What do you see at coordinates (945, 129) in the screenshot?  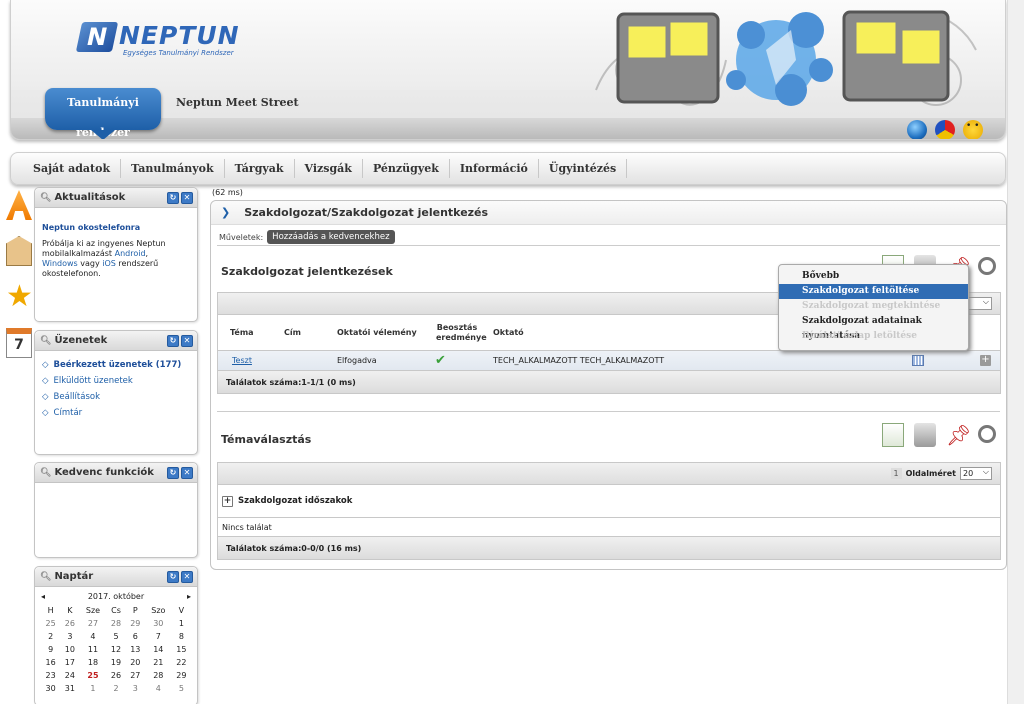 I see `color-theme-icon` at bounding box center [945, 129].